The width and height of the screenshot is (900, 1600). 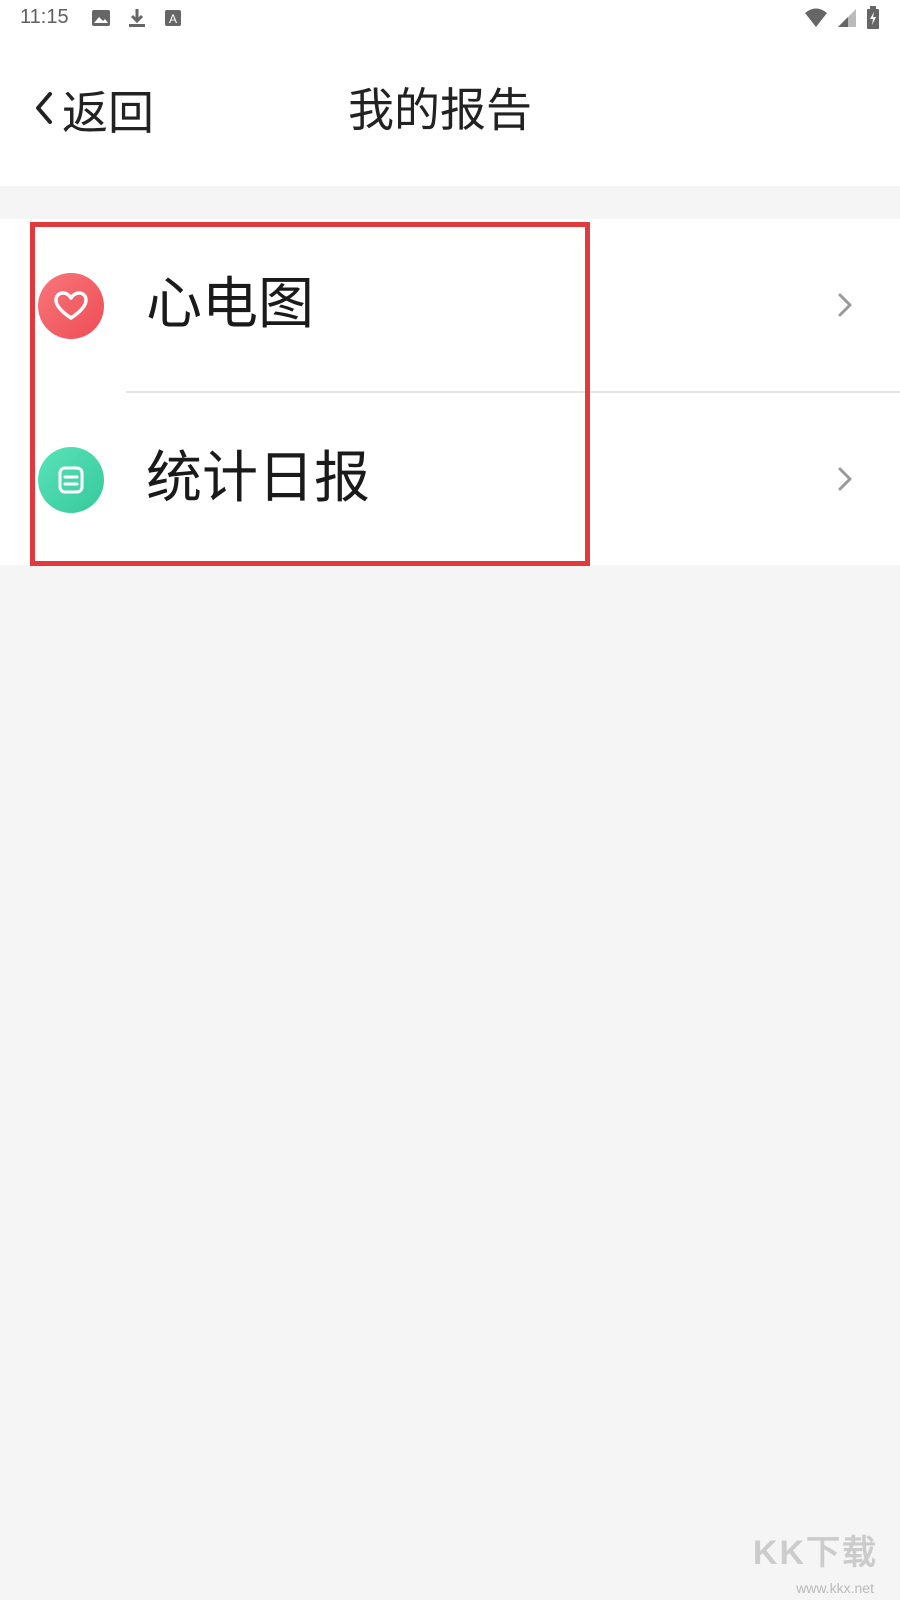 I want to click on nav-bar: 返回 我的报告, so click(x=450, y=111).